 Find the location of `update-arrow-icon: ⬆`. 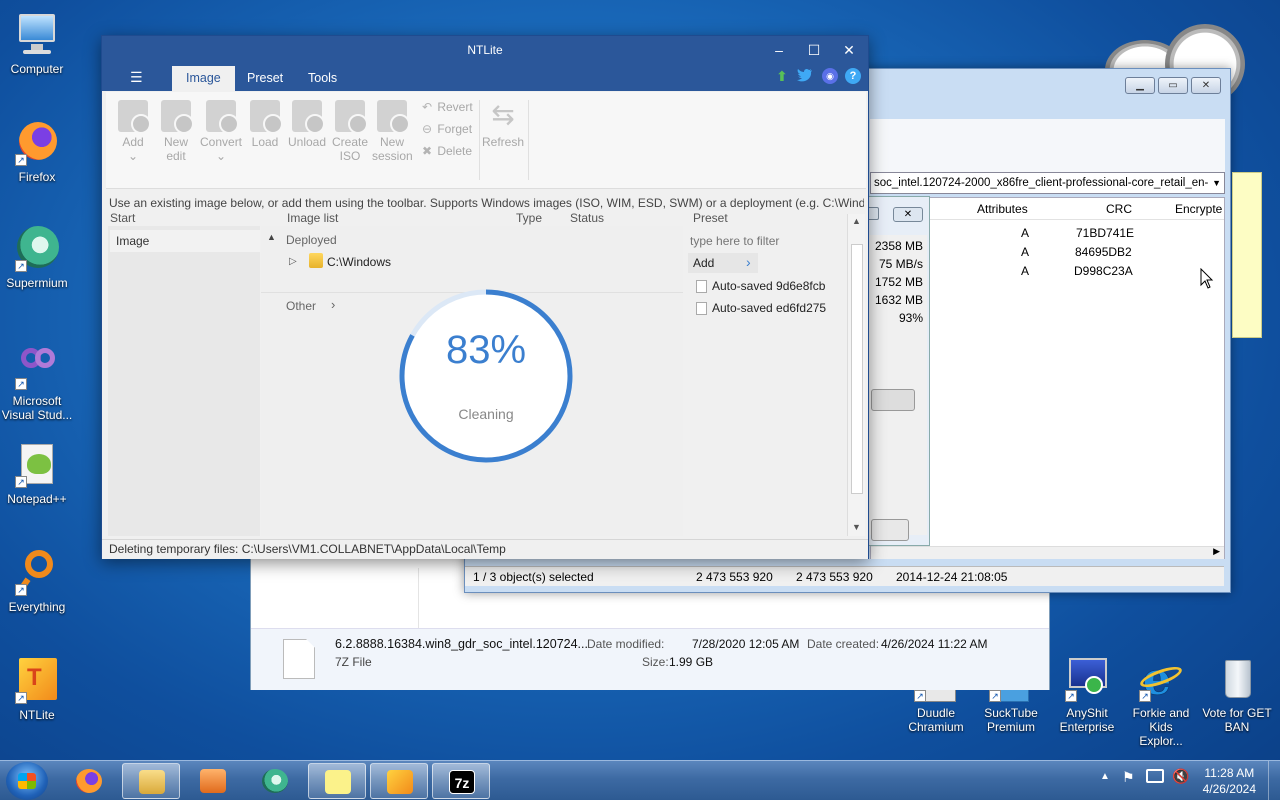

update-arrow-icon: ⬆ is located at coordinates (782, 76).